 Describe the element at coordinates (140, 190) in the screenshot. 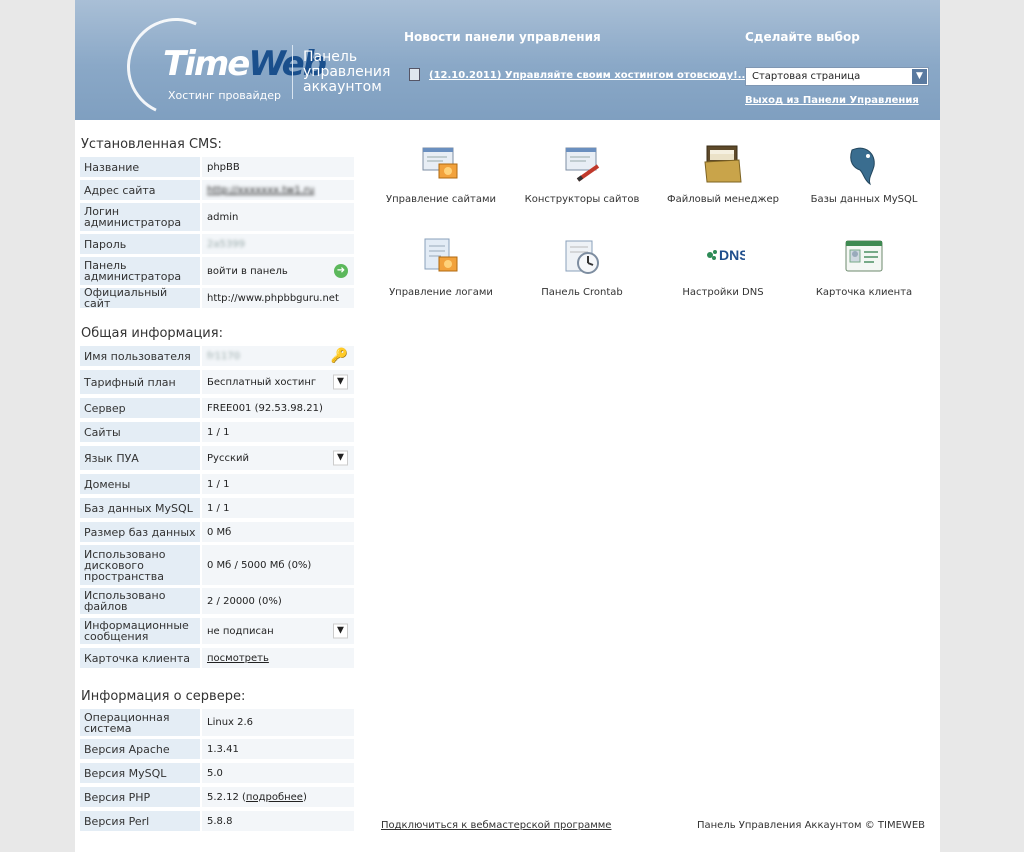

I see `row-label: Адрес сайта` at that location.